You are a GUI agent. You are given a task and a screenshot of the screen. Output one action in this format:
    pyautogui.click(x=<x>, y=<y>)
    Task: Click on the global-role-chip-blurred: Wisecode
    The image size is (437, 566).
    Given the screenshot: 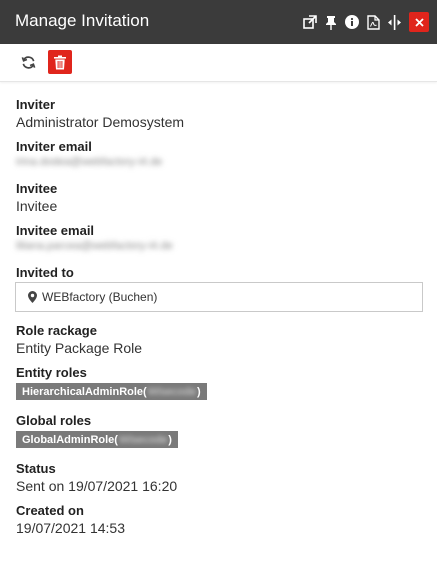 What is the action you would take?
    pyautogui.click(x=143, y=439)
    